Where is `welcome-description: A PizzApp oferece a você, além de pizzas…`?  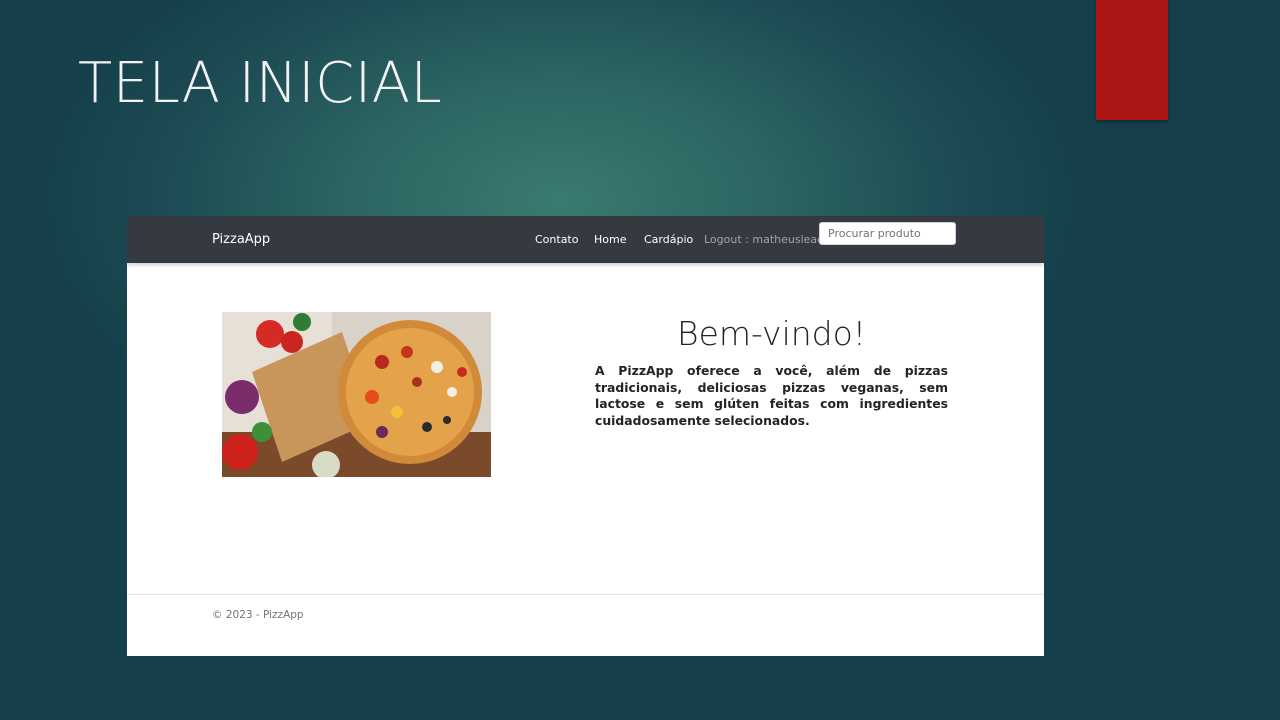
welcome-description: A PizzApp oferece a você, além de pizzas… is located at coordinates (771, 395).